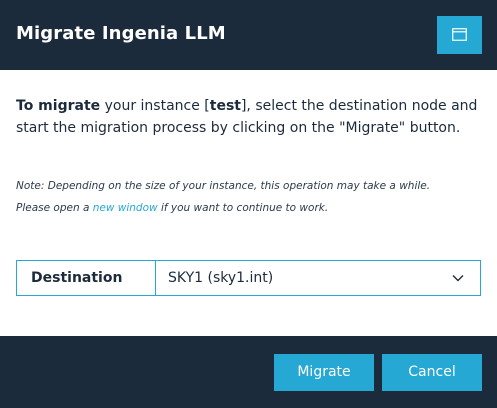 This screenshot has width=497, height=408. Describe the element at coordinates (86, 278) in the screenshot. I see `destination-label: Destination` at that location.